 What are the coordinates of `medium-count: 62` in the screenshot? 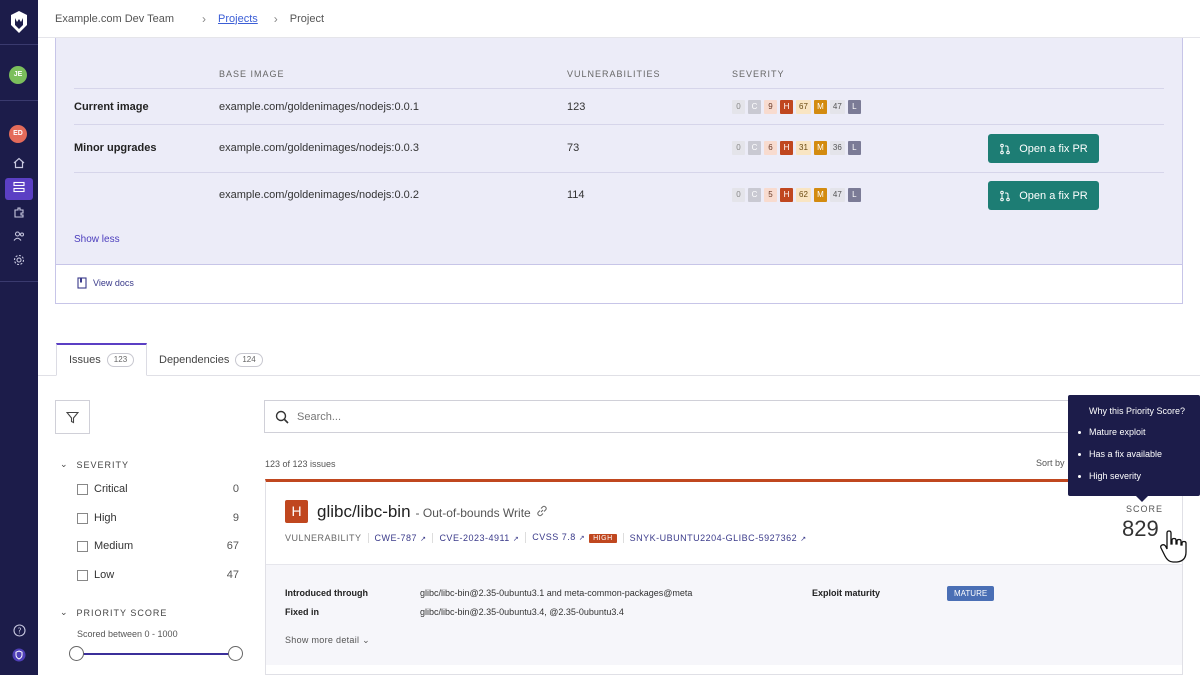 It's located at (803, 195).